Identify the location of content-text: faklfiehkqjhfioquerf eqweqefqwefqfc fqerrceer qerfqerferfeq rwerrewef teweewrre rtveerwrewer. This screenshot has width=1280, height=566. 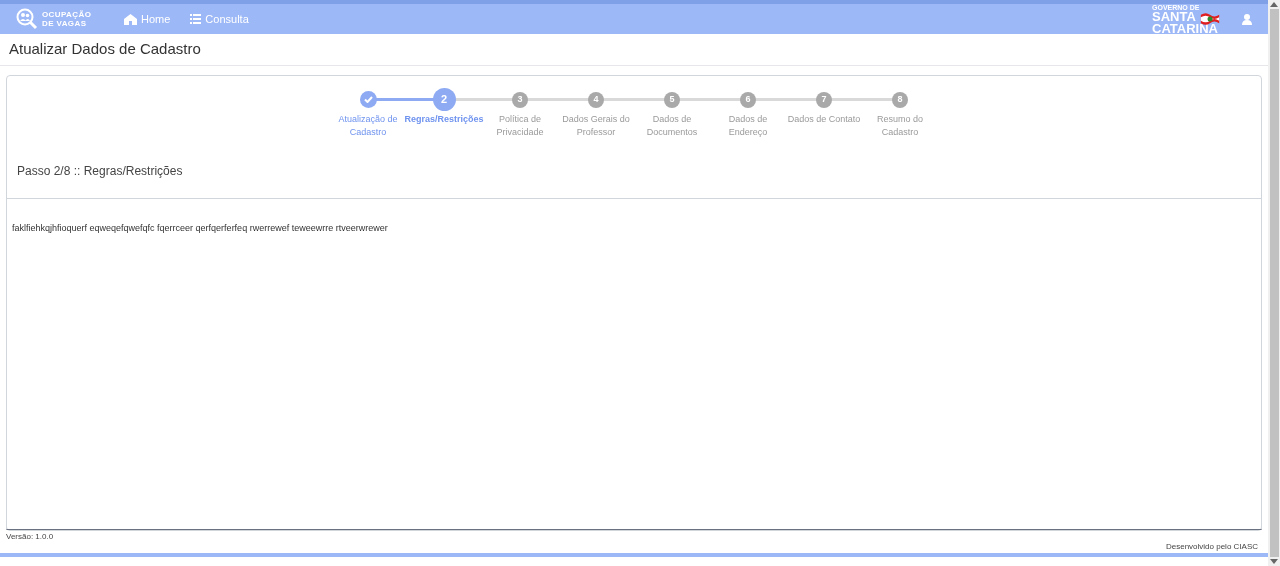
(200, 228).